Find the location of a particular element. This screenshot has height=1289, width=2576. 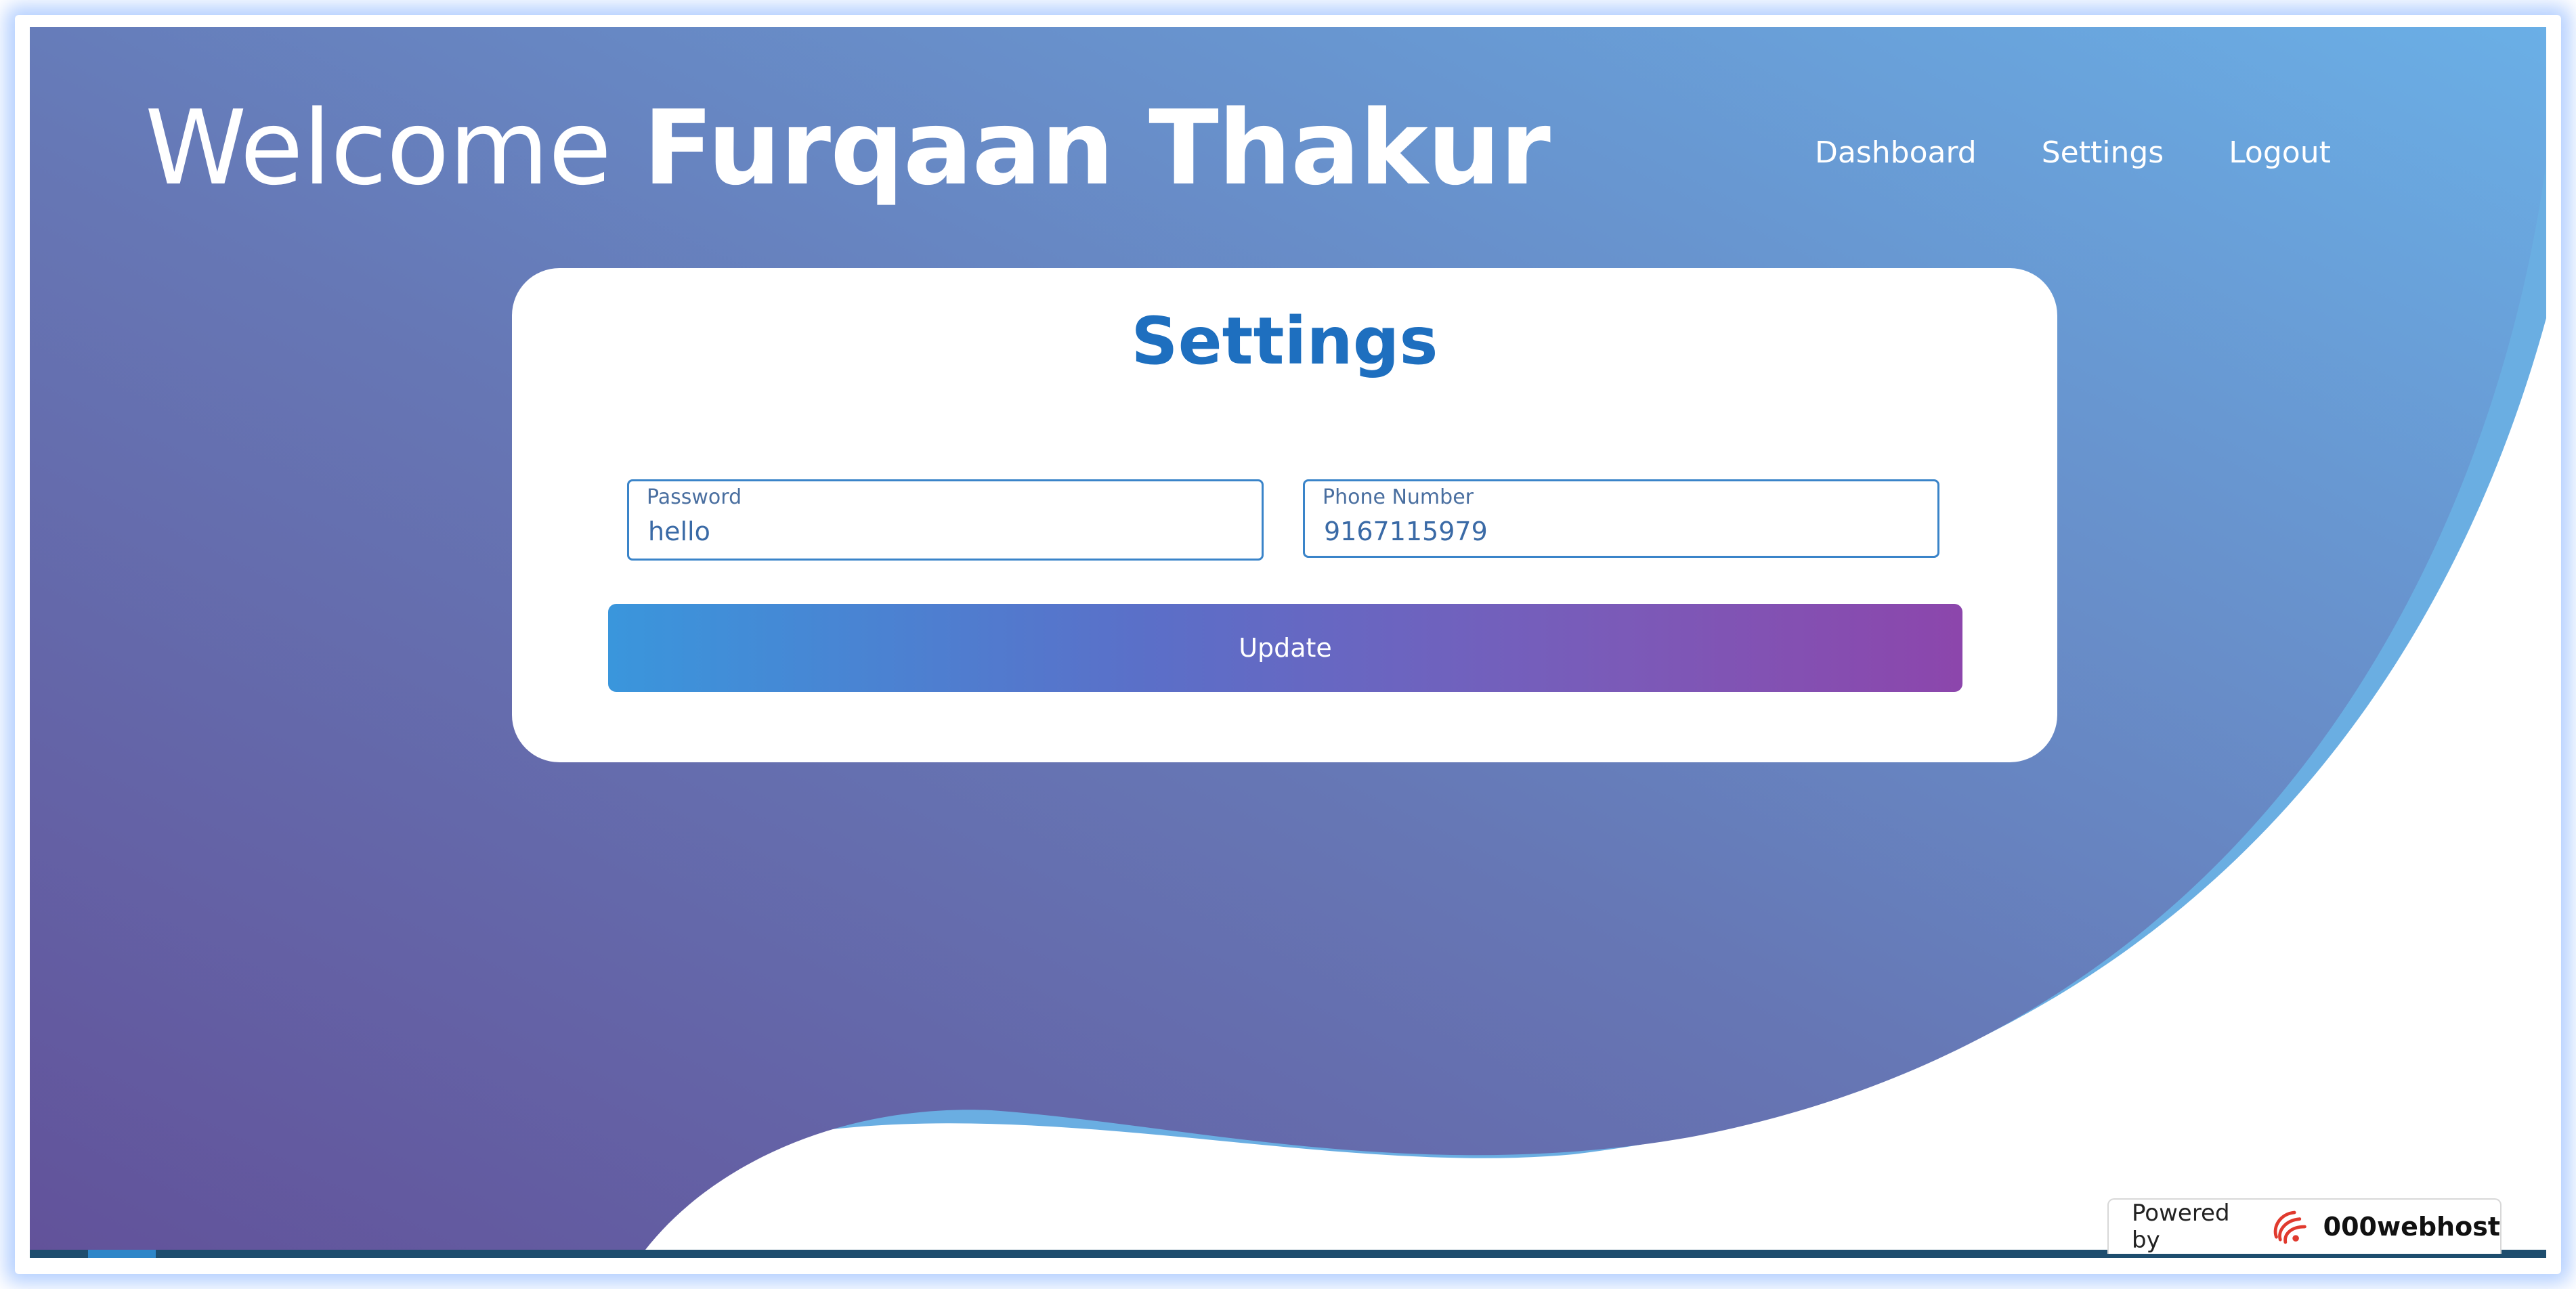

top-nav: Dashboard Settings Logout is located at coordinates (2073, 152).